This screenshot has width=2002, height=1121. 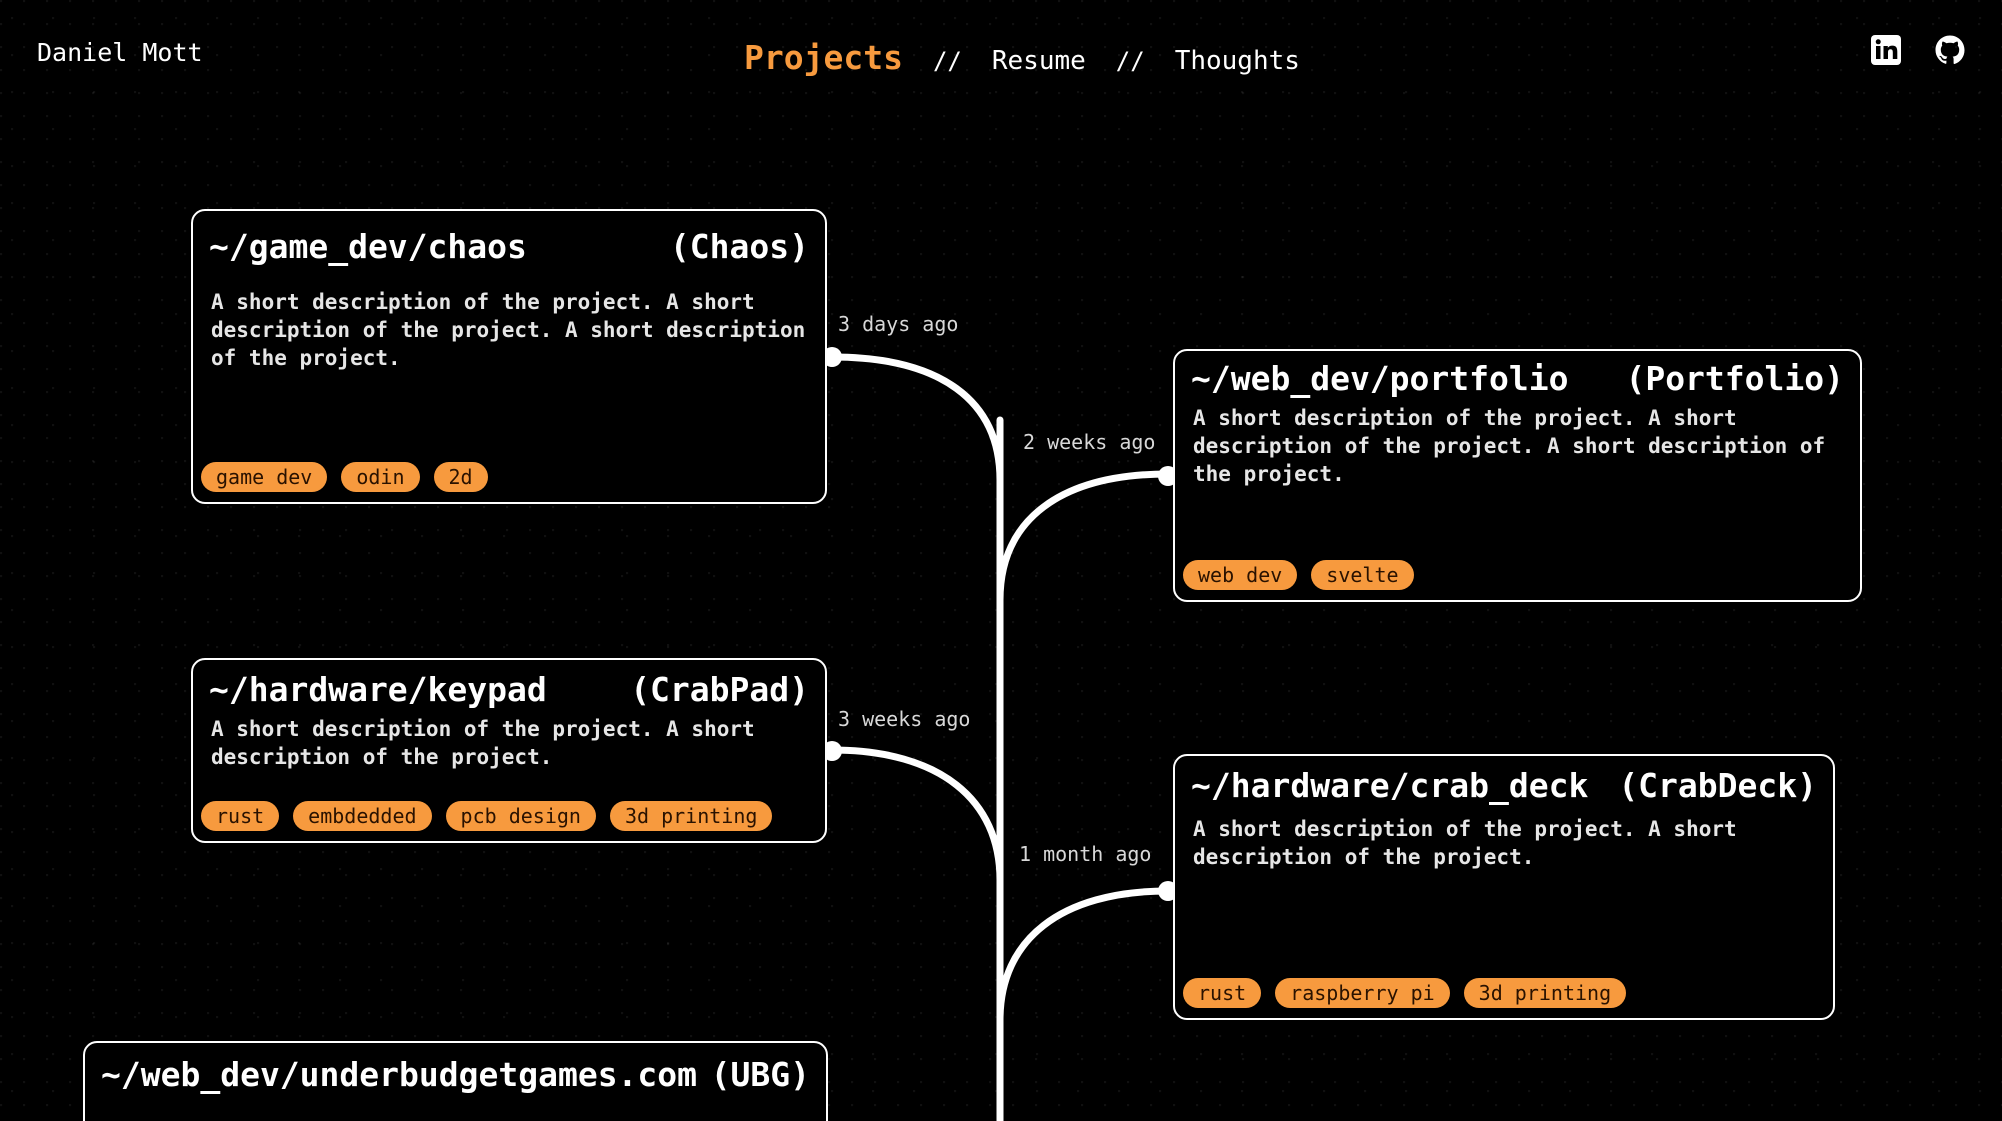 What do you see at coordinates (399, 1074) in the screenshot?
I see `project-path: ~/web_dev/underbudgetgames.com` at bounding box center [399, 1074].